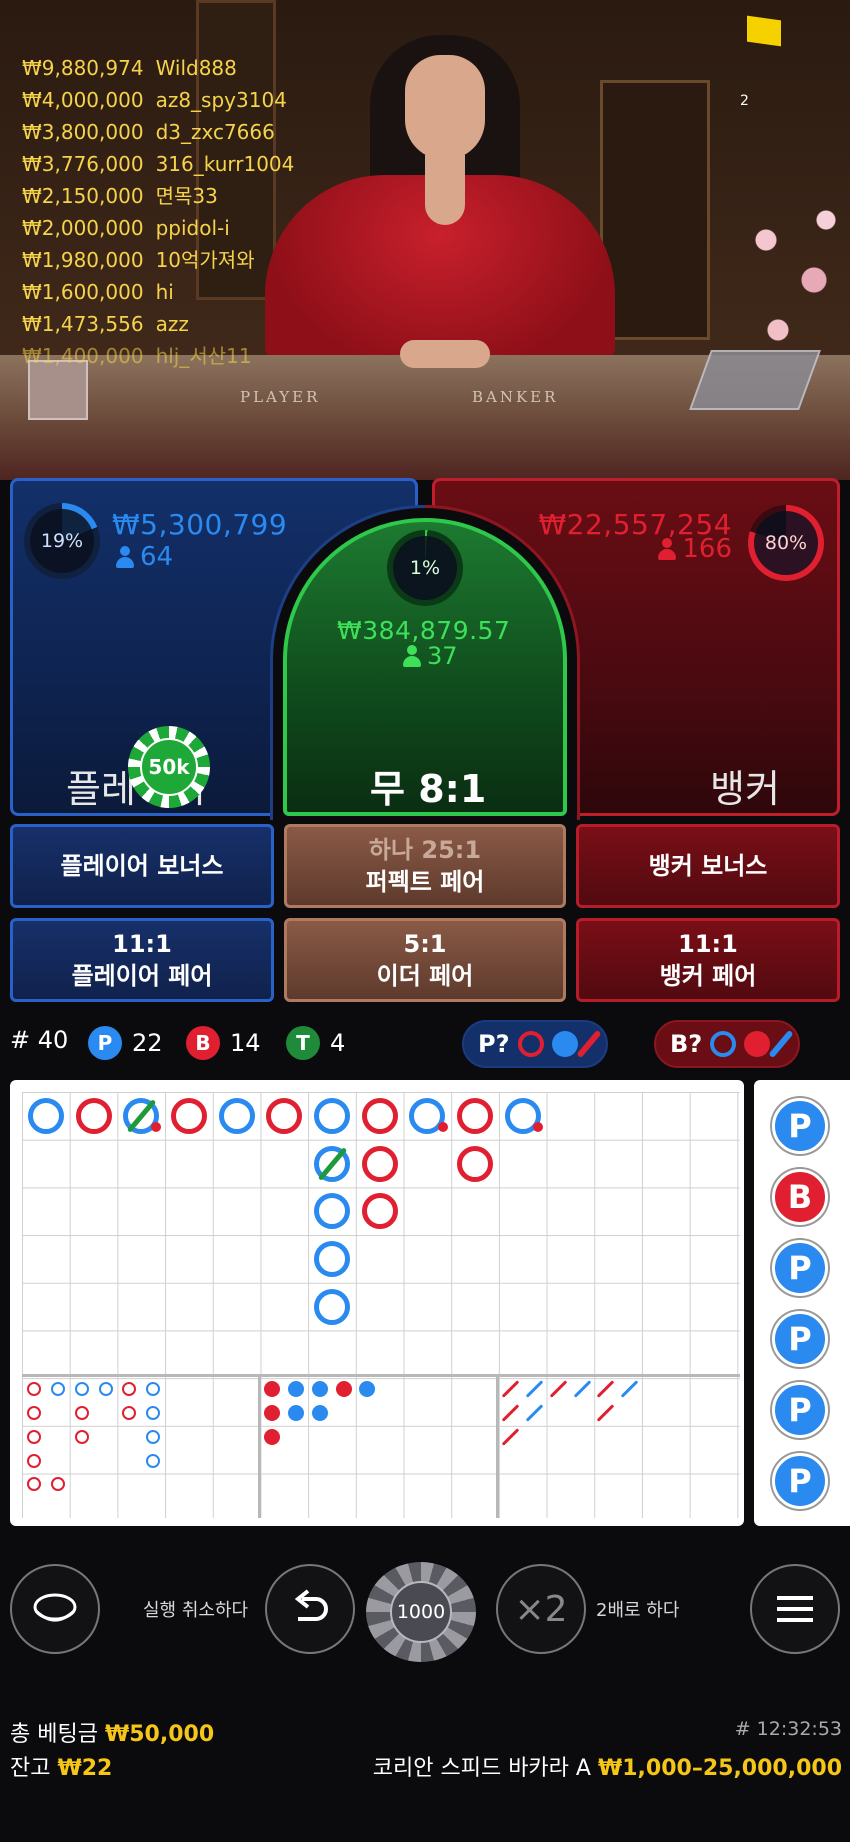 Image resolution: width=850 pixels, height=1842 pixels. Describe the element at coordinates (54, 1734) in the screenshot. I see `total-bet-label: 총 베팅금` at that location.